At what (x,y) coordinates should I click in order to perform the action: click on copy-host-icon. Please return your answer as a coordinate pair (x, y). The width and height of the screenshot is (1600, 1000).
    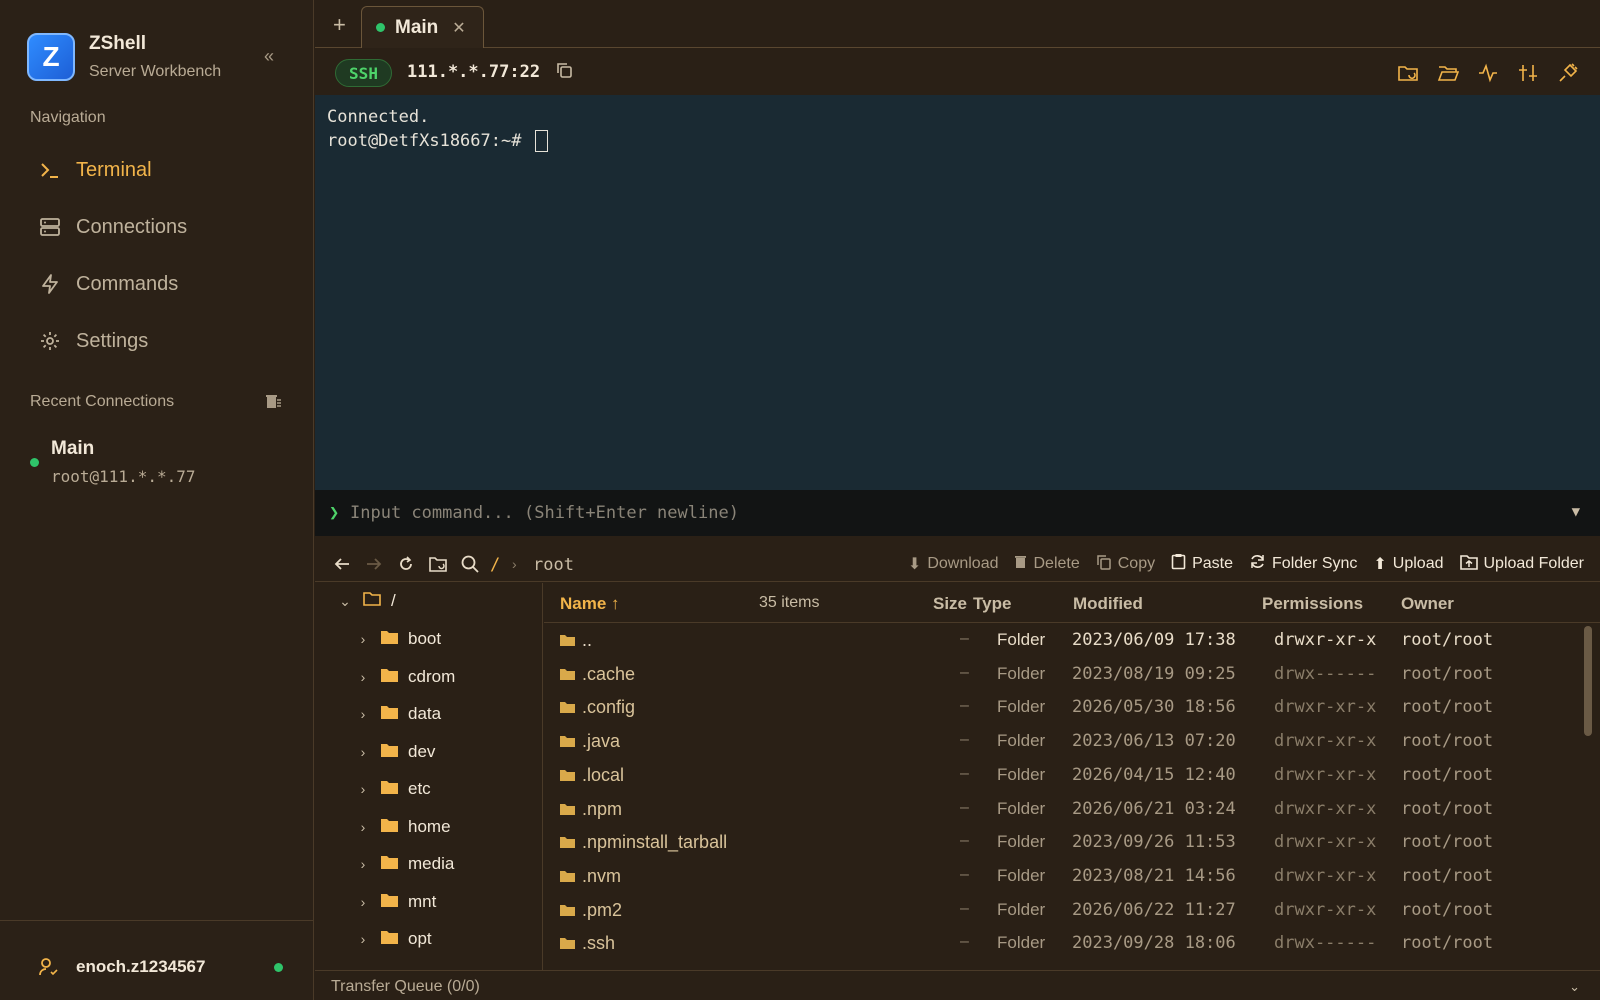
    Looking at the image, I should click on (564, 72).